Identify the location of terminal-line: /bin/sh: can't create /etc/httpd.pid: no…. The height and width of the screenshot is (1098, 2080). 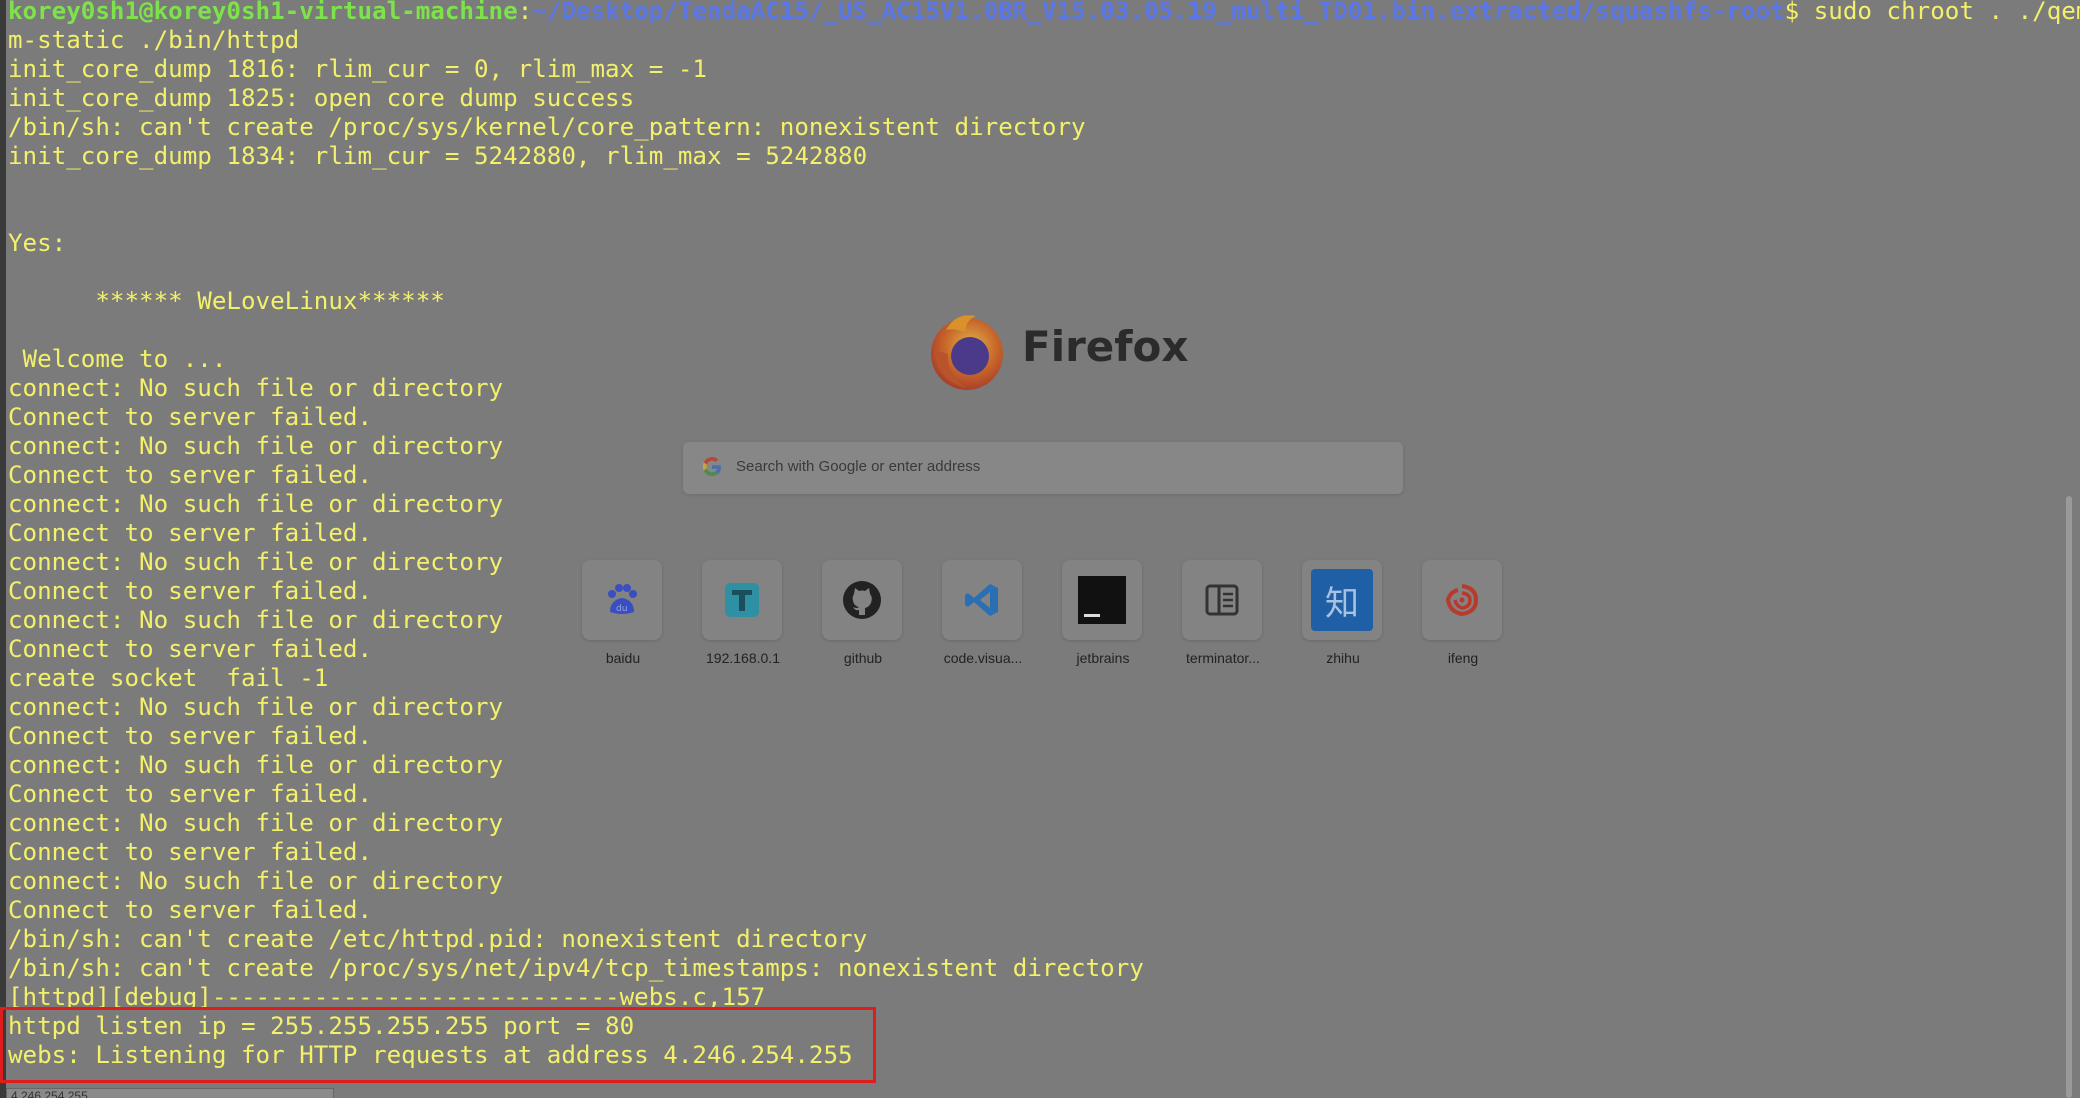
(438, 939).